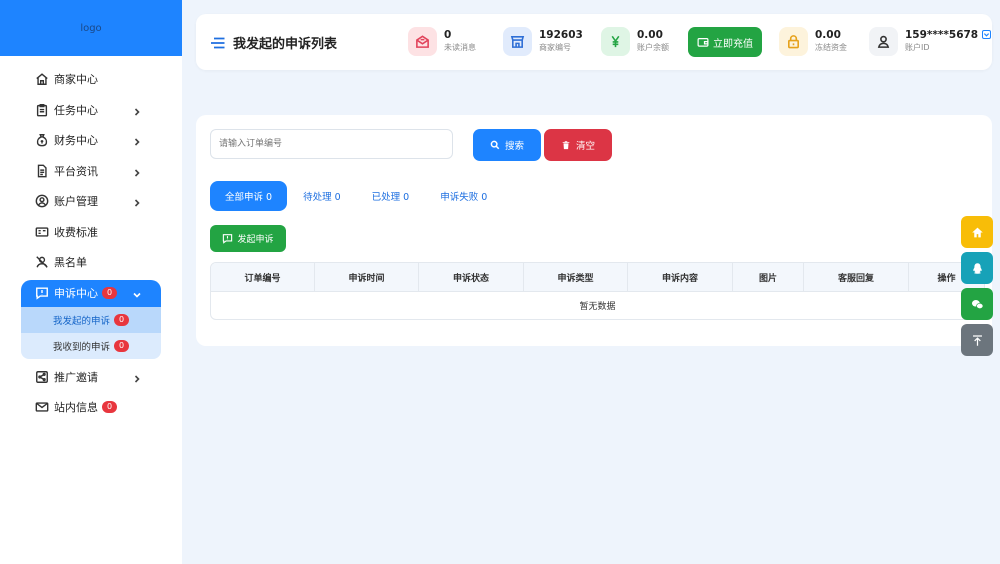 Image resolution: width=1000 pixels, height=564 pixels. I want to click on order-number-search-input, so click(331, 144).